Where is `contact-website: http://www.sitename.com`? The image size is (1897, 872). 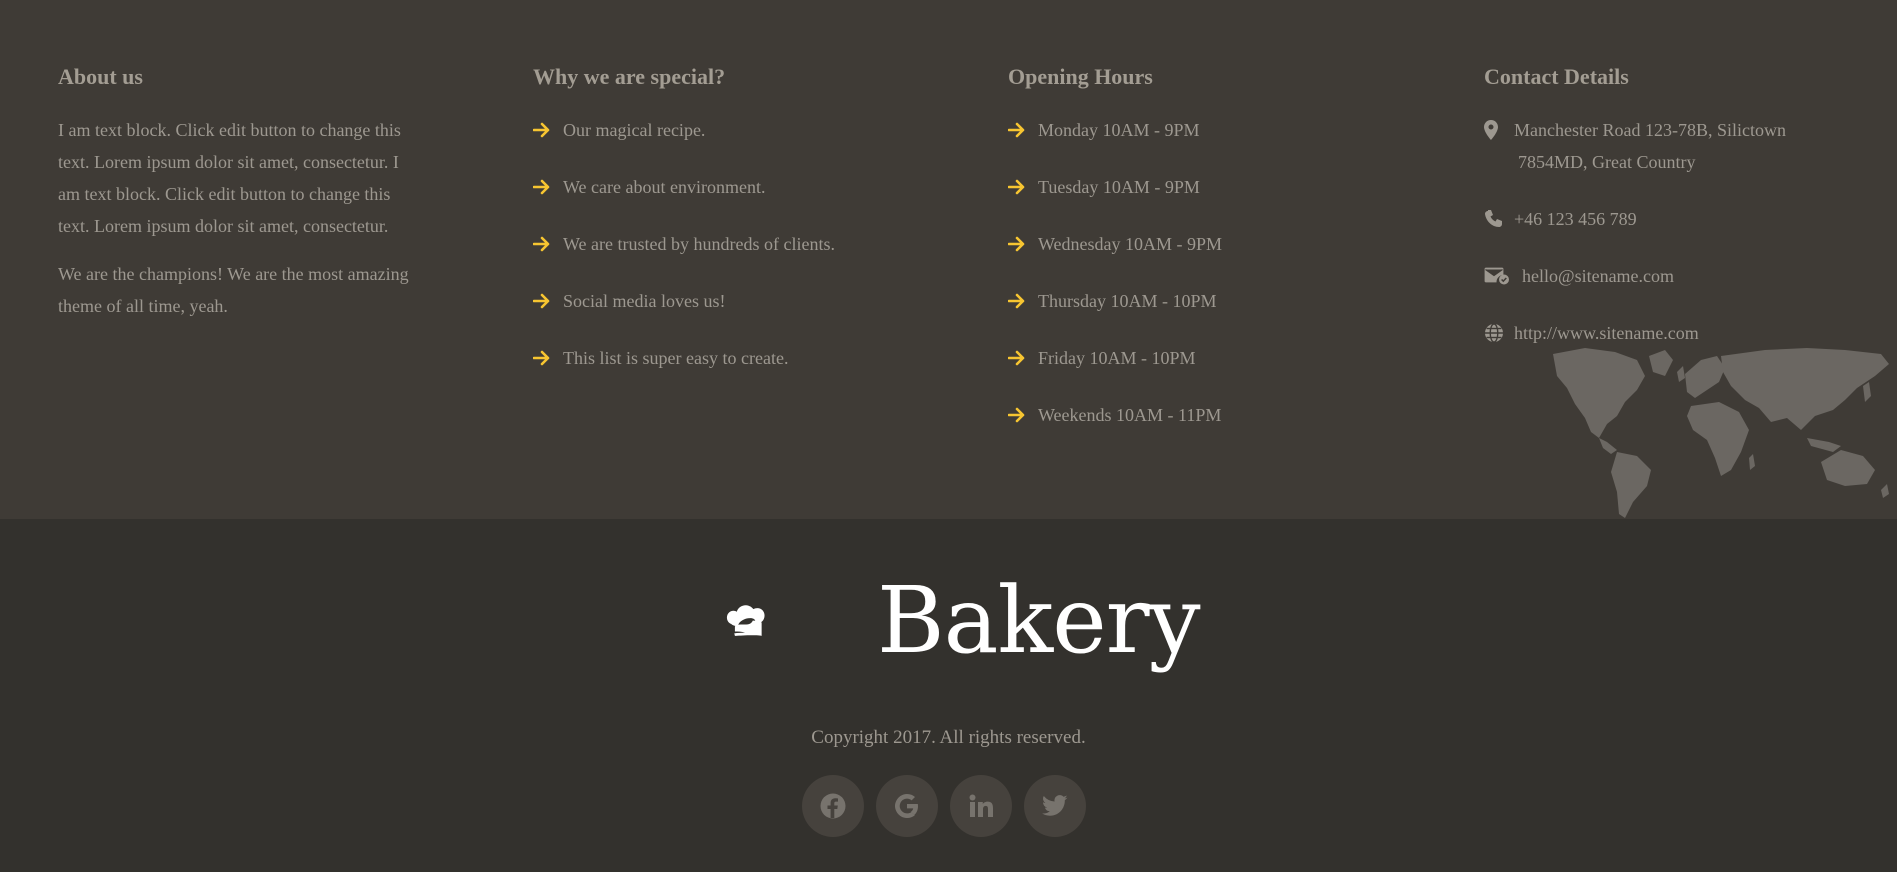
contact-website: http://www.sitename.com is located at coordinates (1690, 333).